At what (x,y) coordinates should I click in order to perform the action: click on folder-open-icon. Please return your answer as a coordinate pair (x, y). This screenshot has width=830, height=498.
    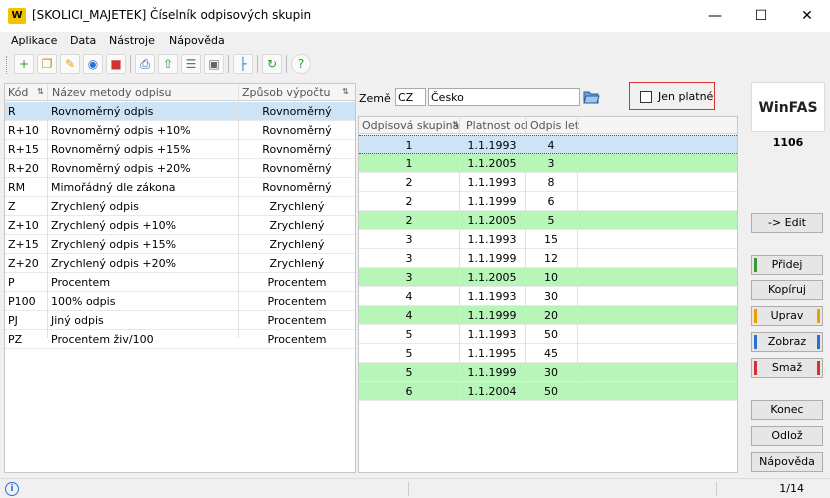
    Looking at the image, I should click on (591, 96).